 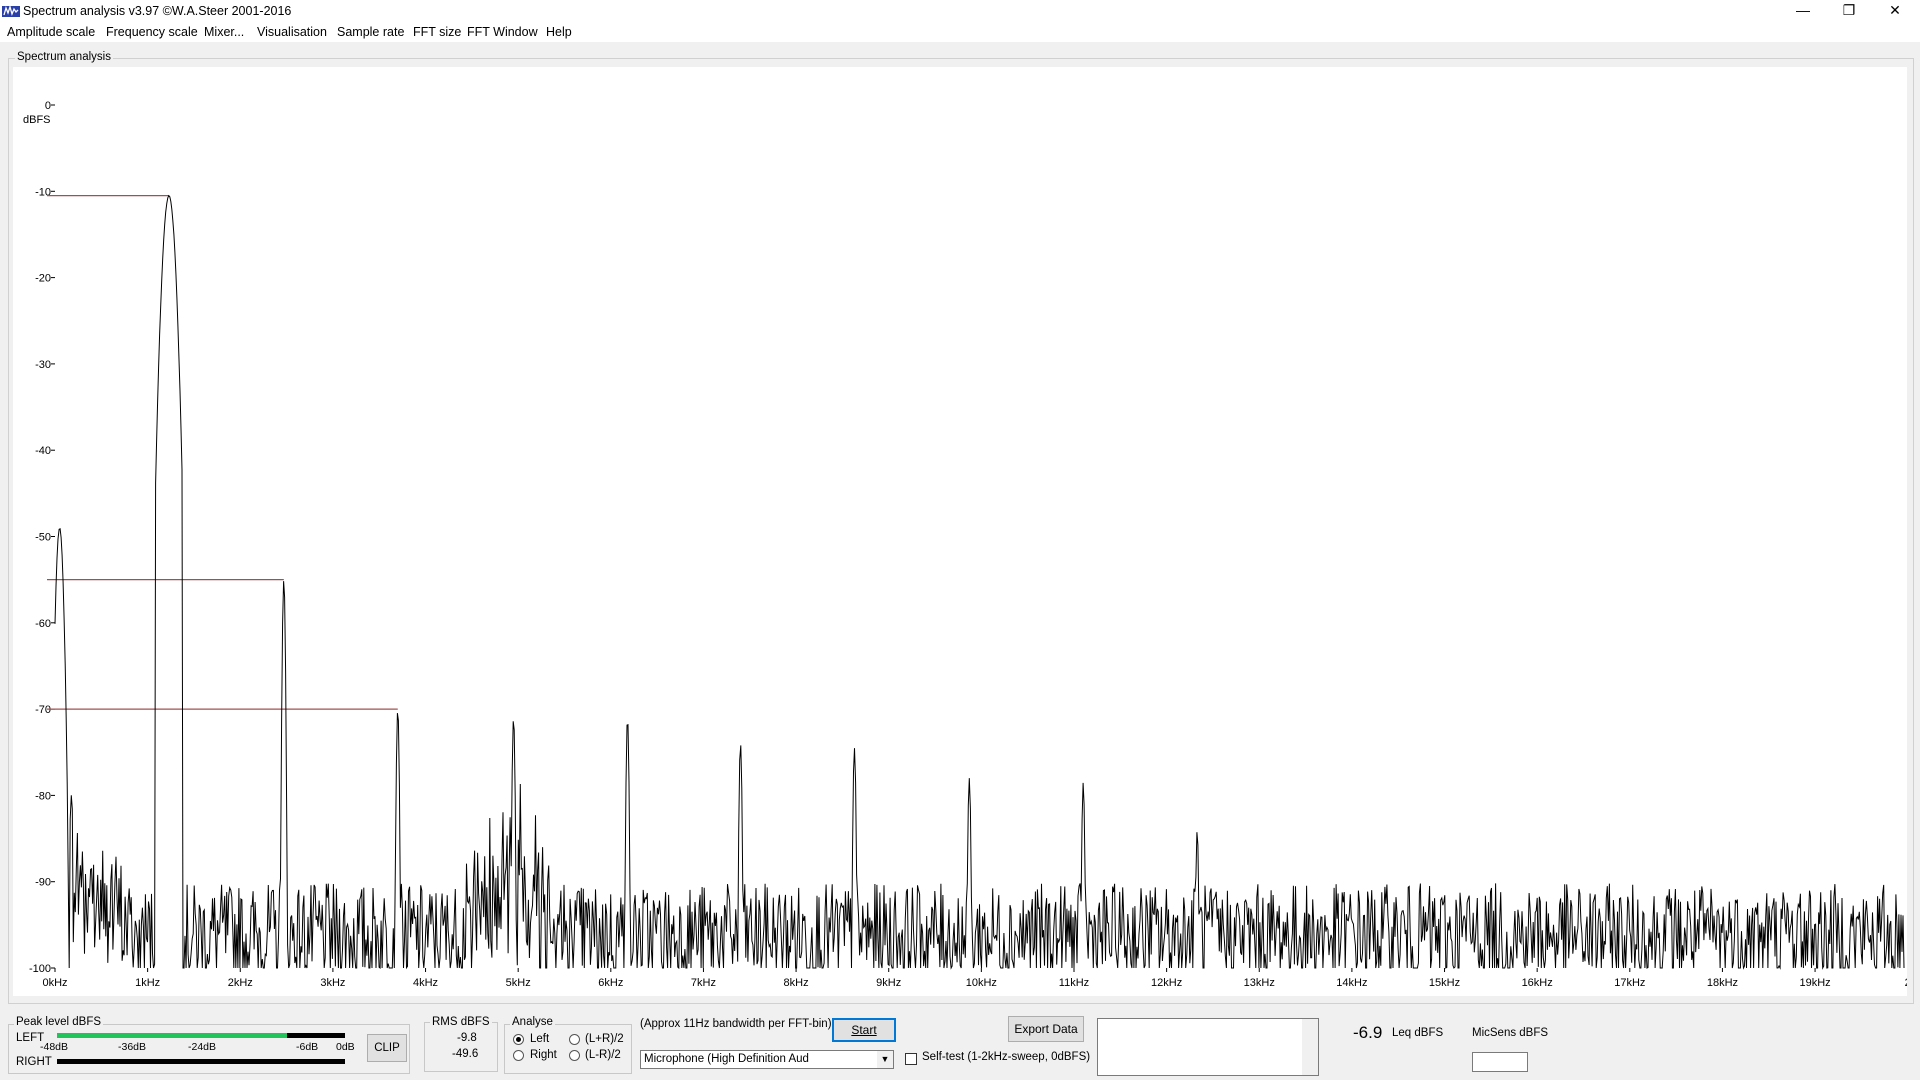 I want to click on radio-diff-label: (L-R)/2, so click(x=603, y=1055).